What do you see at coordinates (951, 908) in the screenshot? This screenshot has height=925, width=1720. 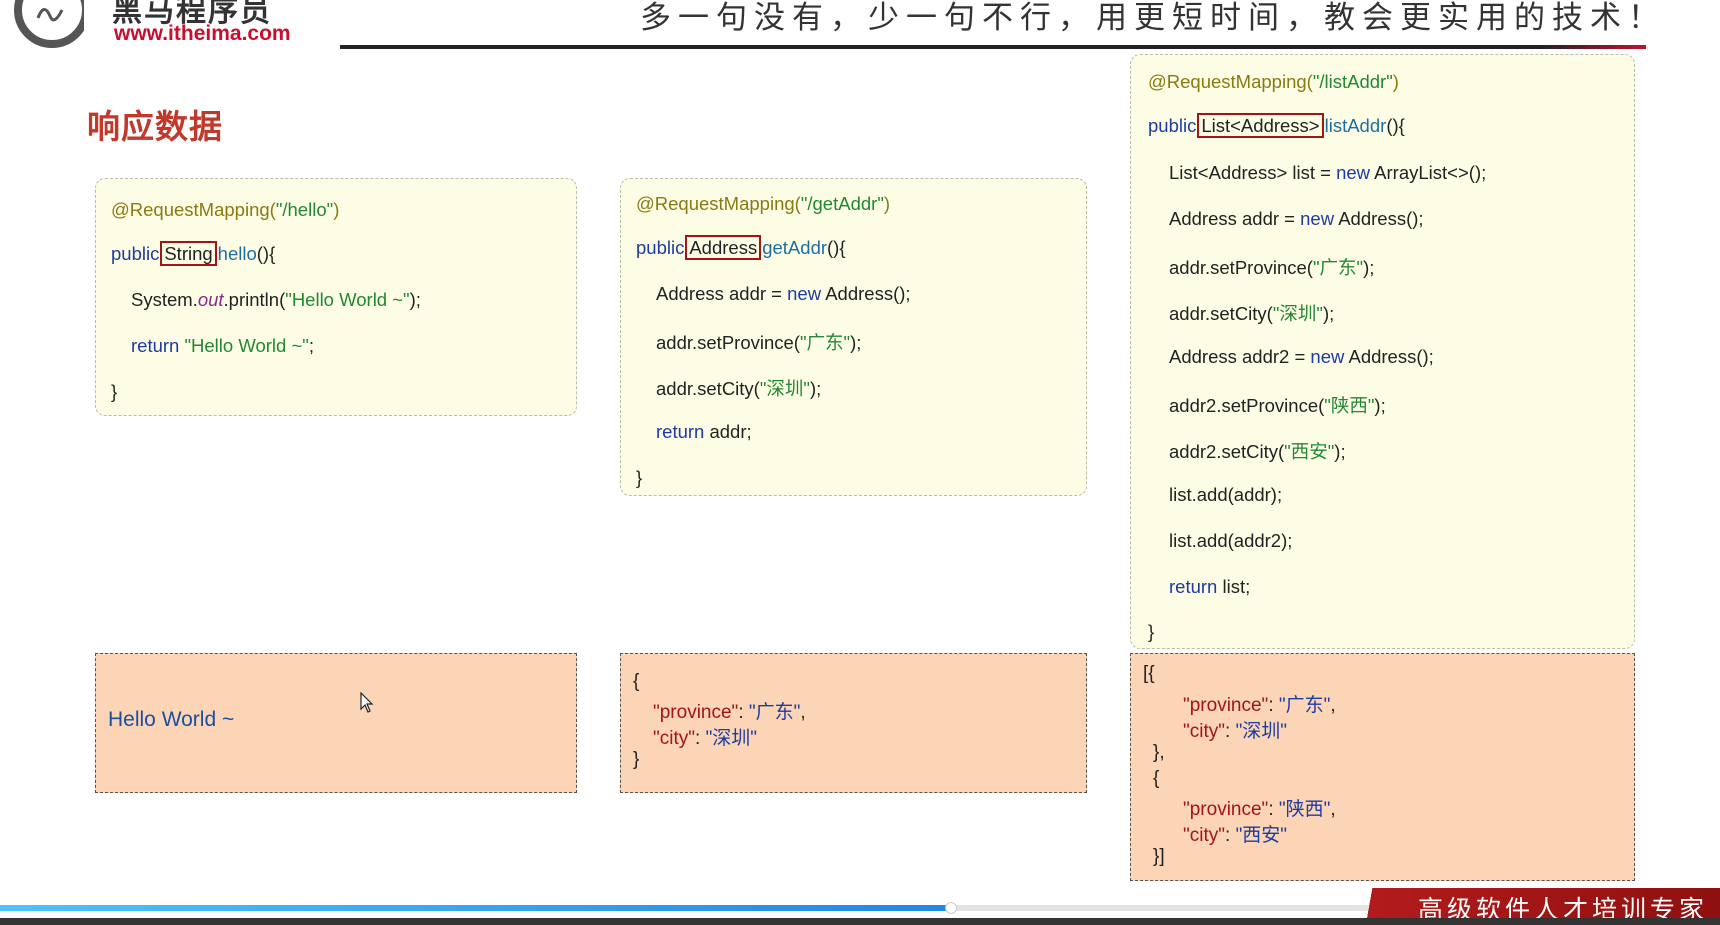 I see `progress-handle` at bounding box center [951, 908].